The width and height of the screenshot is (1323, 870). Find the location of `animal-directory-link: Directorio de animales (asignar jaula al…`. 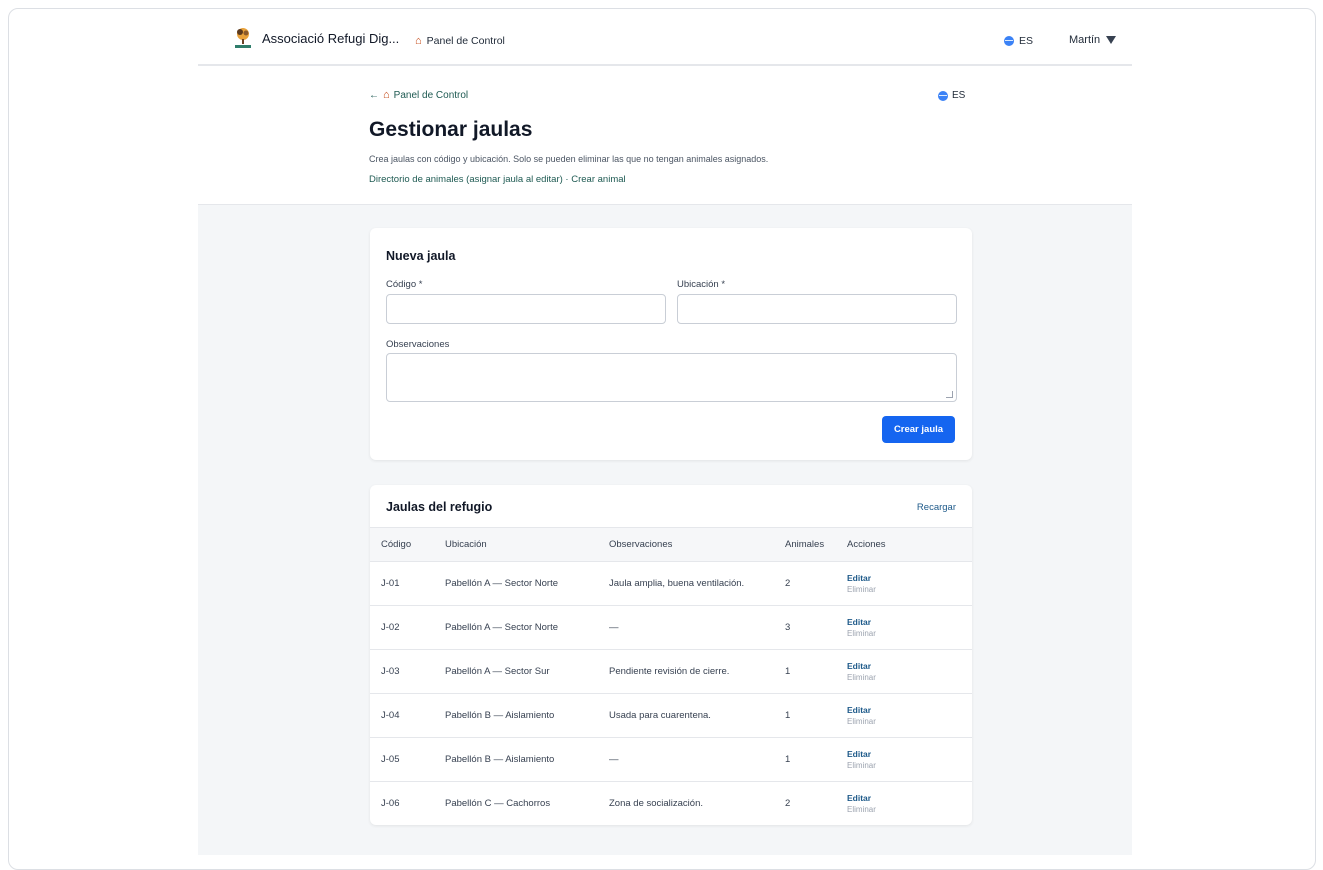

animal-directory-link: Directorio de animales (asignar jaula al… is located at coordinates (466, 179).